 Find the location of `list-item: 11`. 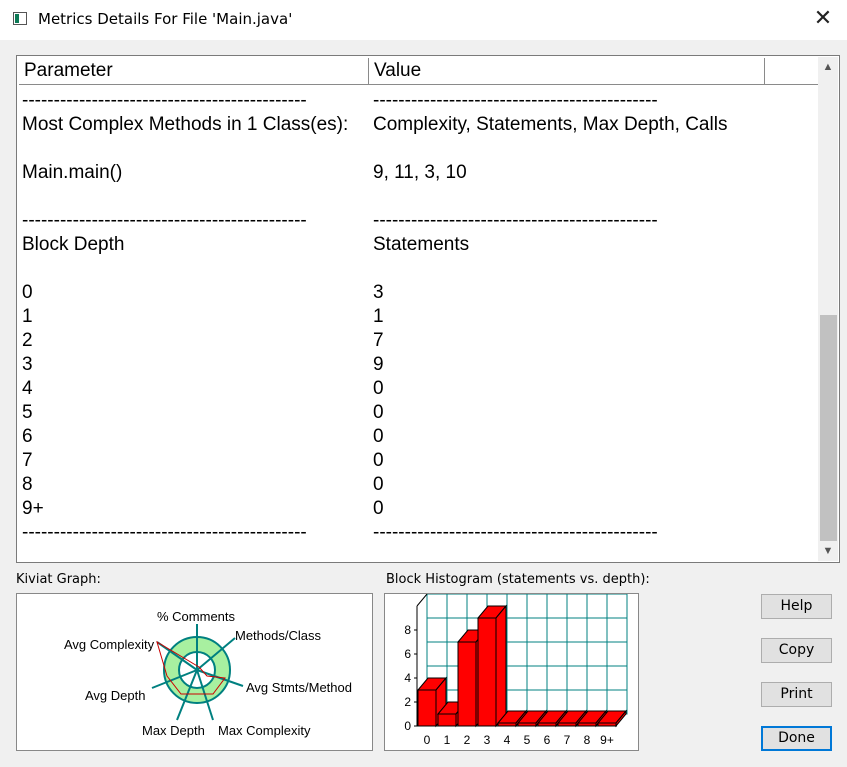

list-item: 11 is located at coordinates (419, 317).